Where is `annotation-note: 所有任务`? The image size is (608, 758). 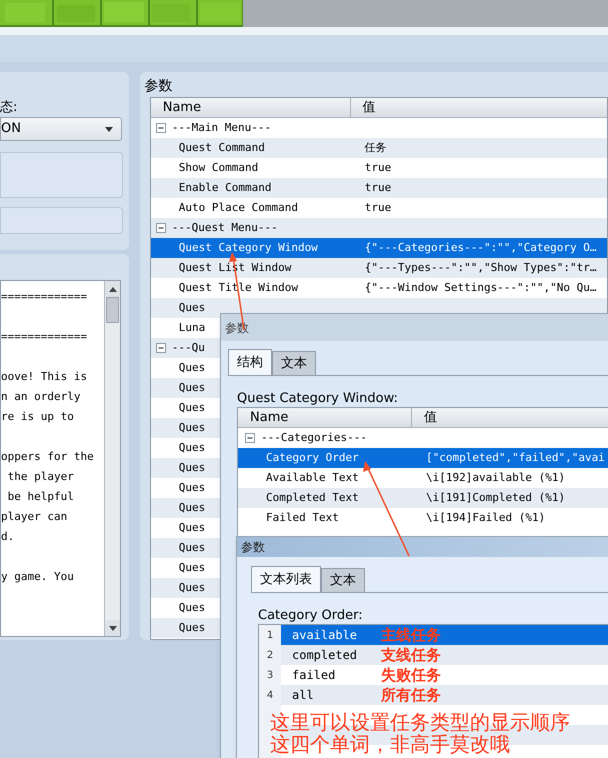
annotation-note: 所有任务 is located at coordinates (411, 695).